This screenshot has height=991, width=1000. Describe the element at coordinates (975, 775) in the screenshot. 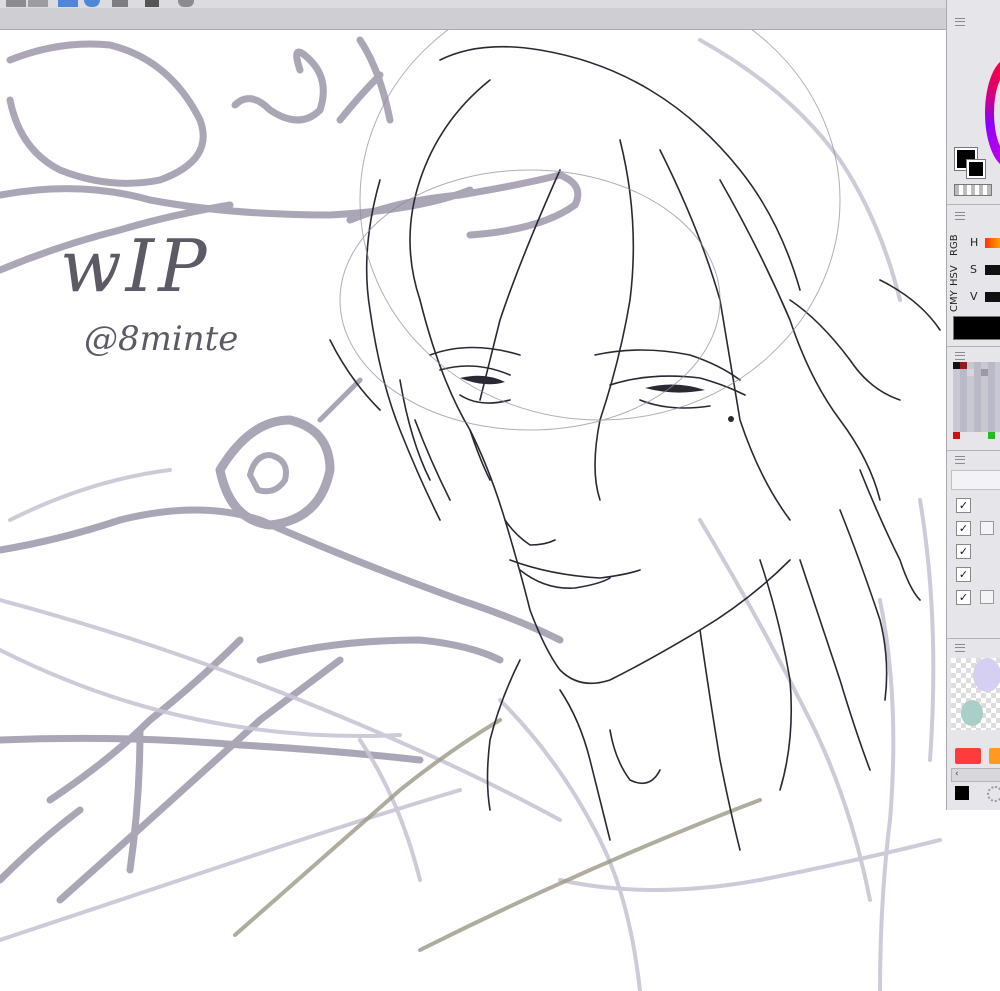

I see `scratch-scrollbar: ‹` at that location.